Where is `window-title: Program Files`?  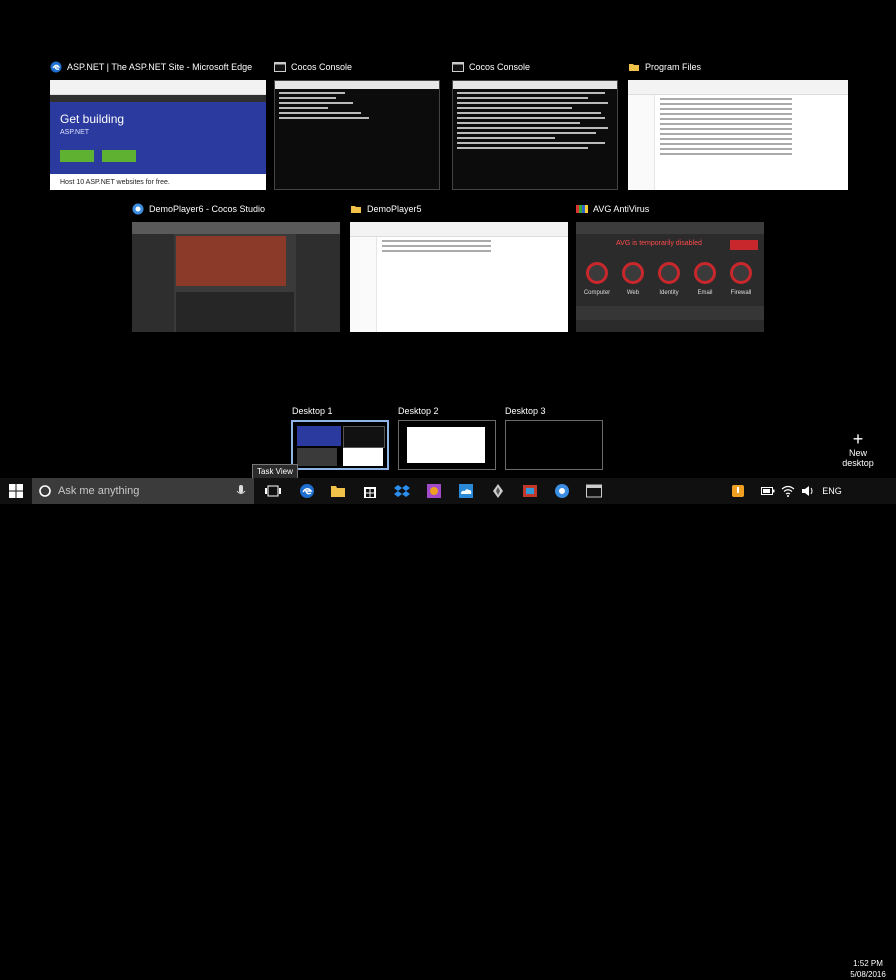 window-title: Program Files is located at coordinates (673, 67).